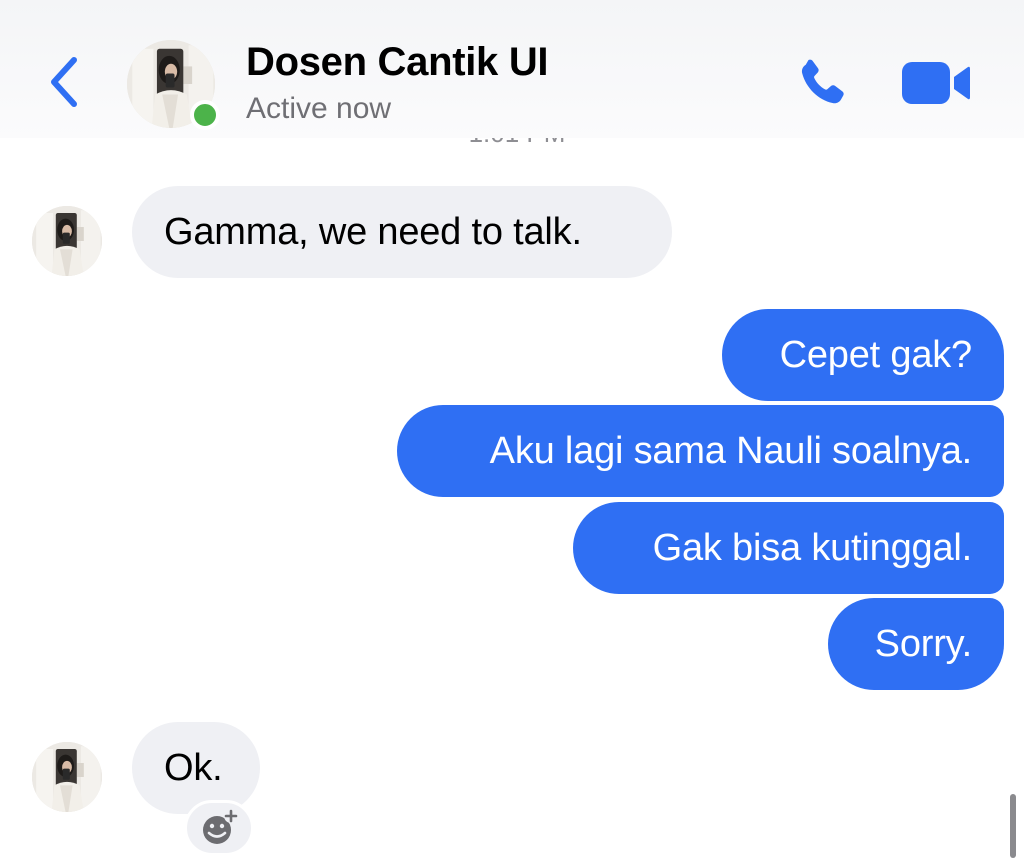 Image resolution: width=1024 pixels, height=858 pixels. I want to click on add-reaction-button, so click(219, 828).